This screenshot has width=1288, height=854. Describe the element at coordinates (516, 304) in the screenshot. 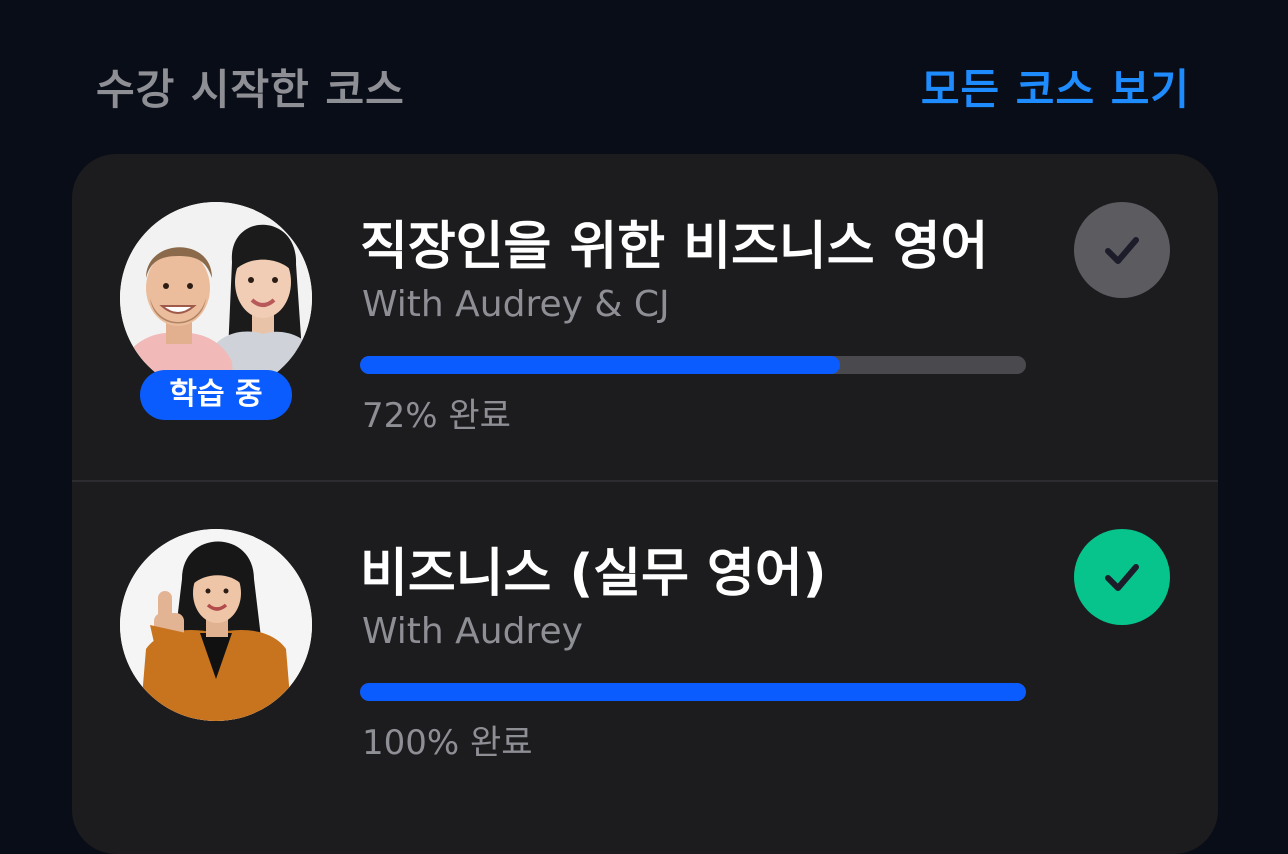

I see `course-instructor: With Audrey & CJ` at that location.